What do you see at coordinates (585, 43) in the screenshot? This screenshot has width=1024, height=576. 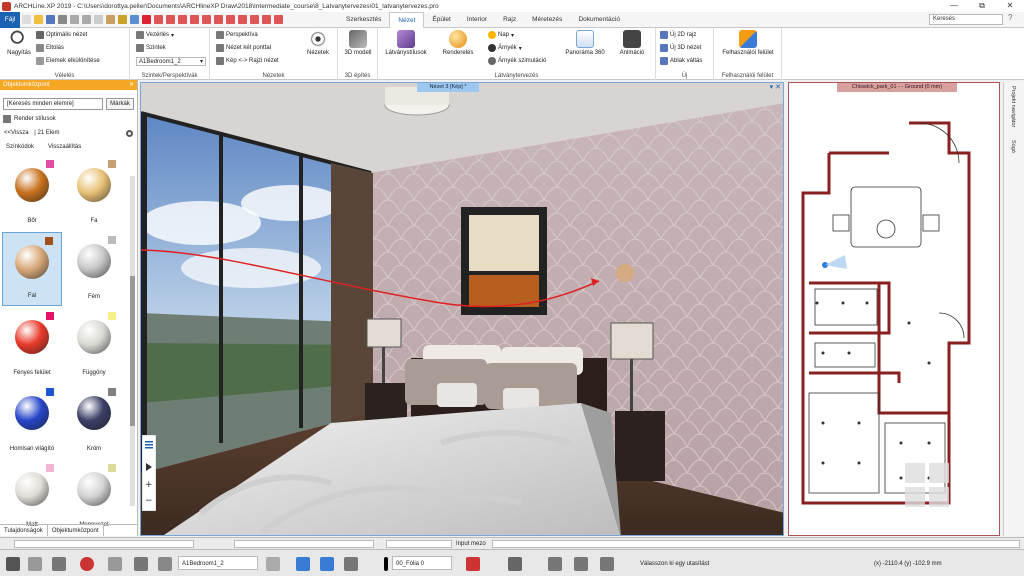 I see `panorama-360-button: Panoráma 360` at bounding box center [585, 43].